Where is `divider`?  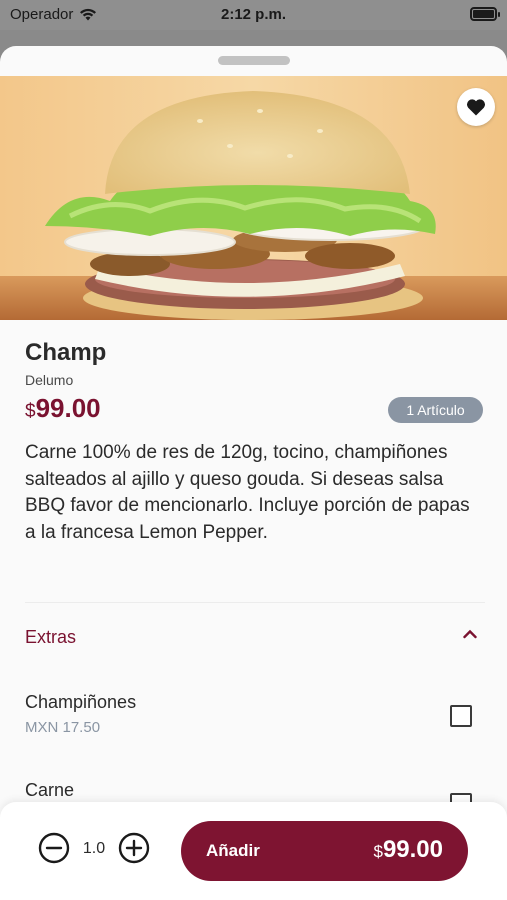
divider is located at coordinates (255, 602).